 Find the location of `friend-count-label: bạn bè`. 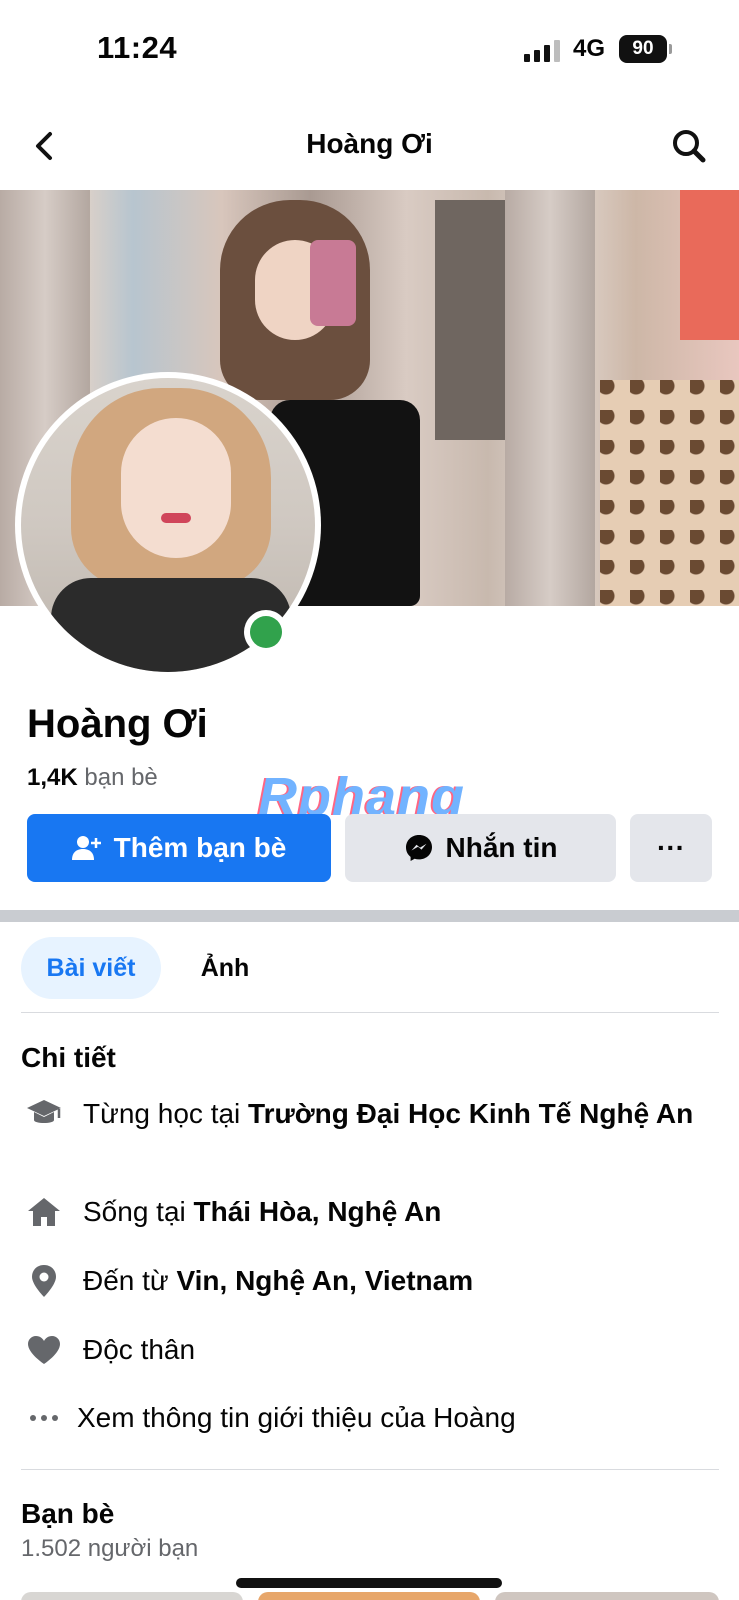

friend-count-label: bạn bè is located at coordinates (121, 777).